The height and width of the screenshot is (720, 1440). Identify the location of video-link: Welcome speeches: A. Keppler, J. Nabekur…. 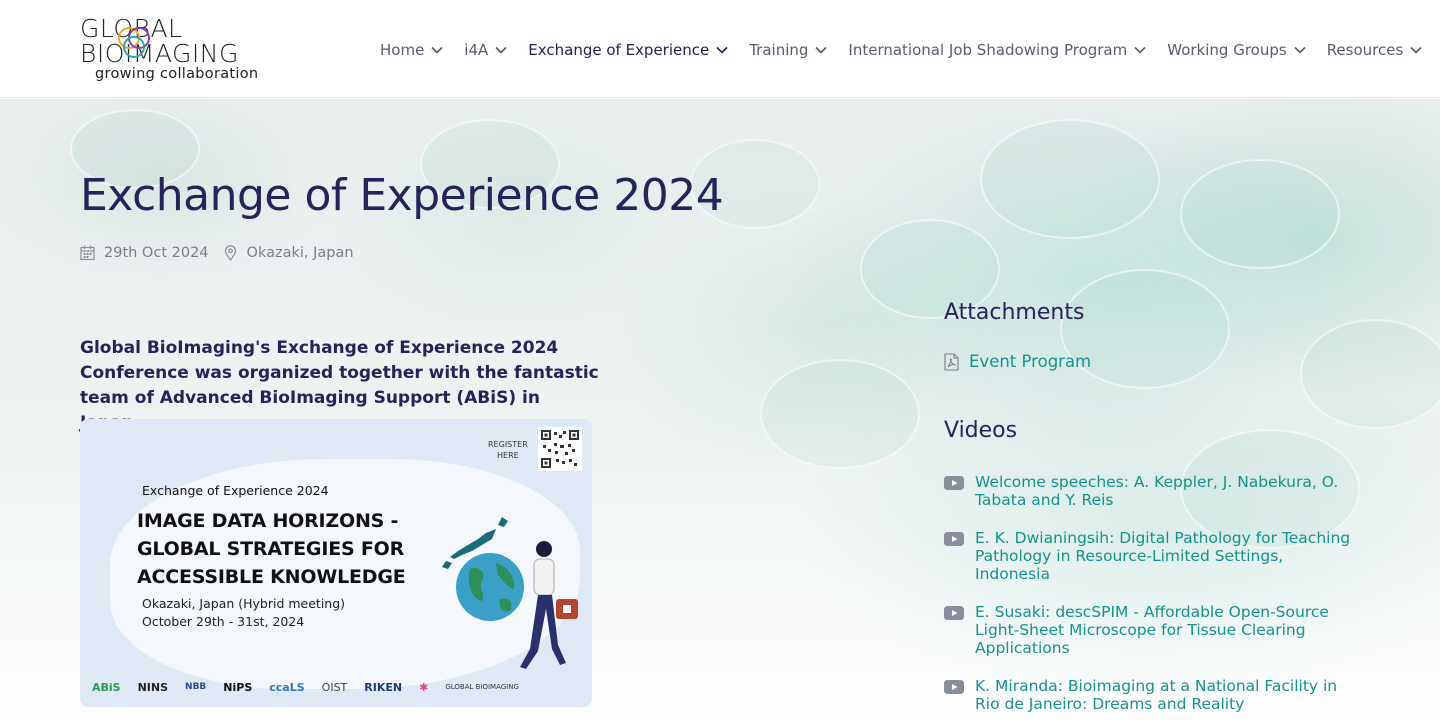
(1149, 491).